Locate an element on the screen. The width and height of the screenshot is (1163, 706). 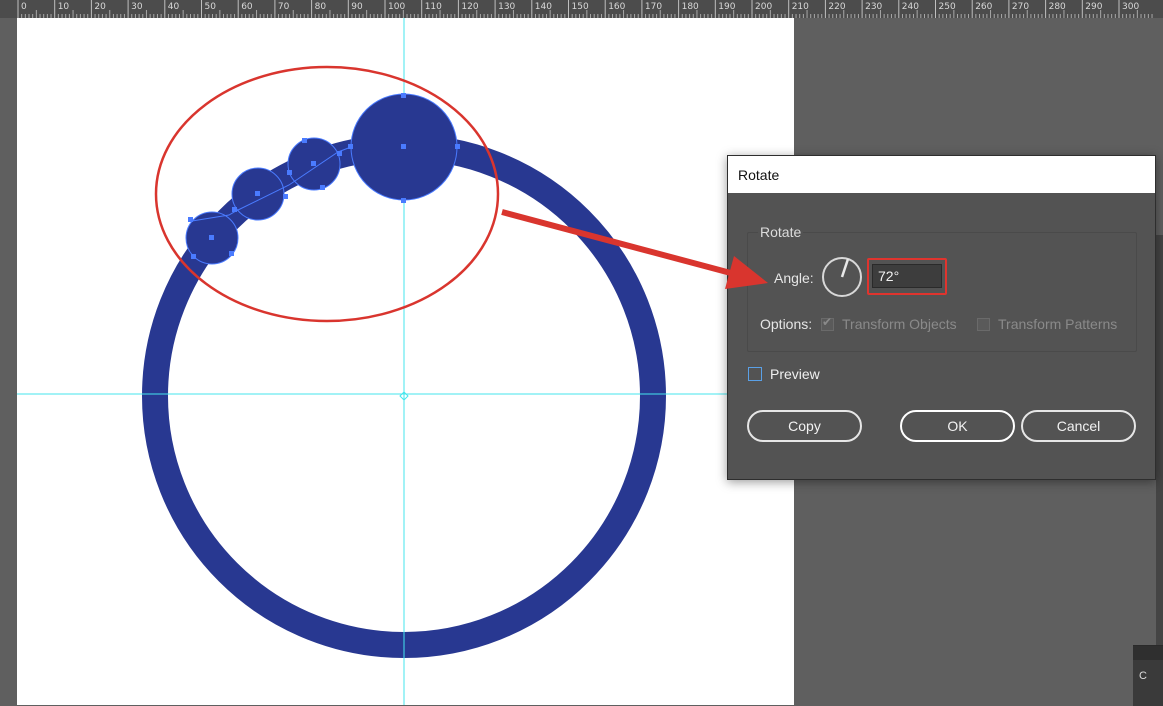
panel-stub-label: C is located at coordinates (1143, 676).